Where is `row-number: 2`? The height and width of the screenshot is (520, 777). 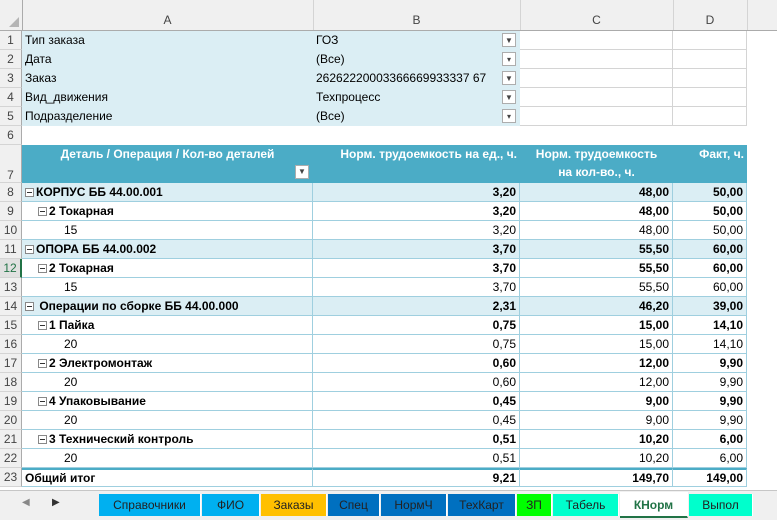 row-number: 2 is located at coordinates (11, 59).